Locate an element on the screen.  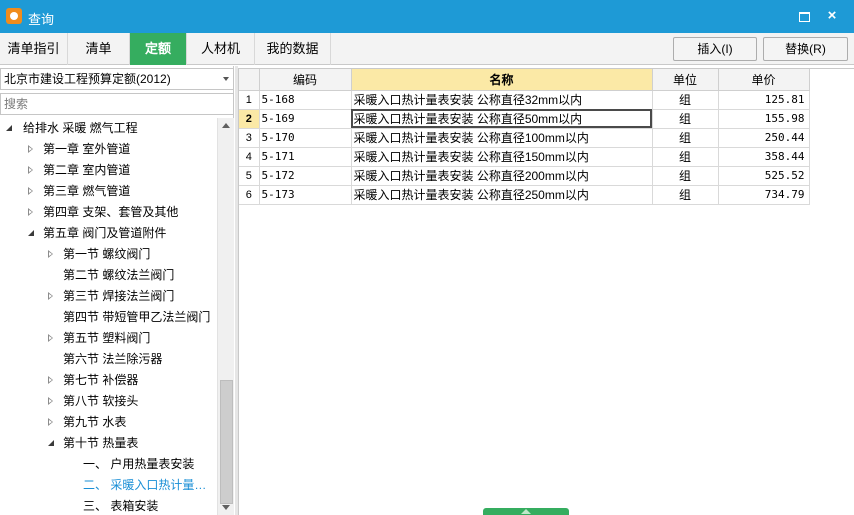
column-header-code: 编码 is located at coordinates (305, 80).